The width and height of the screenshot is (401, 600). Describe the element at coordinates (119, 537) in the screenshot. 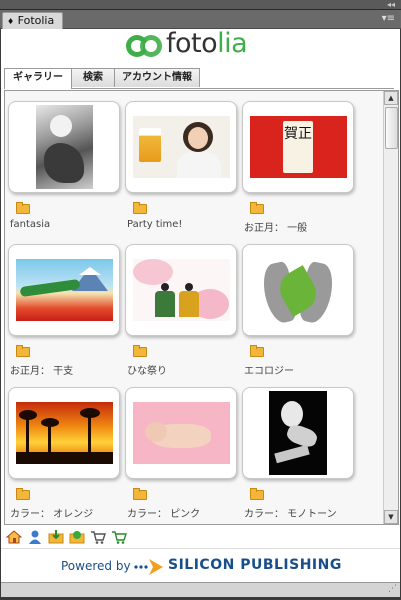

I see `cart-add-icon` at that location.